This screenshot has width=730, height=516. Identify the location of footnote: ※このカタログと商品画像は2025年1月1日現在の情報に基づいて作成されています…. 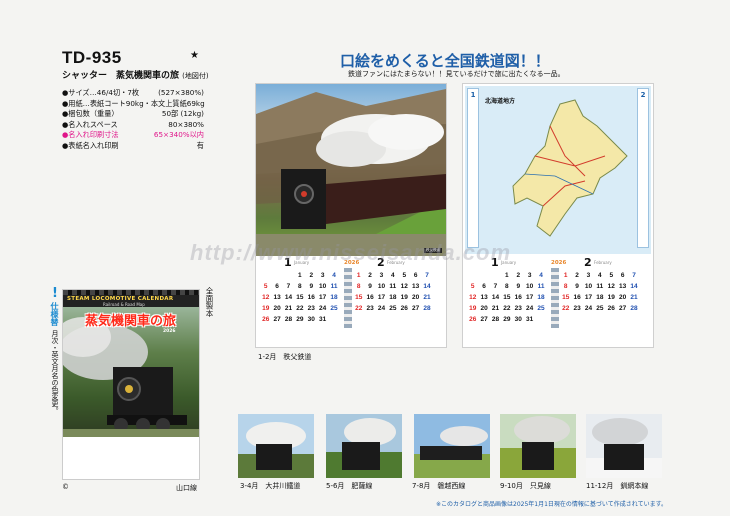
(551, 504).